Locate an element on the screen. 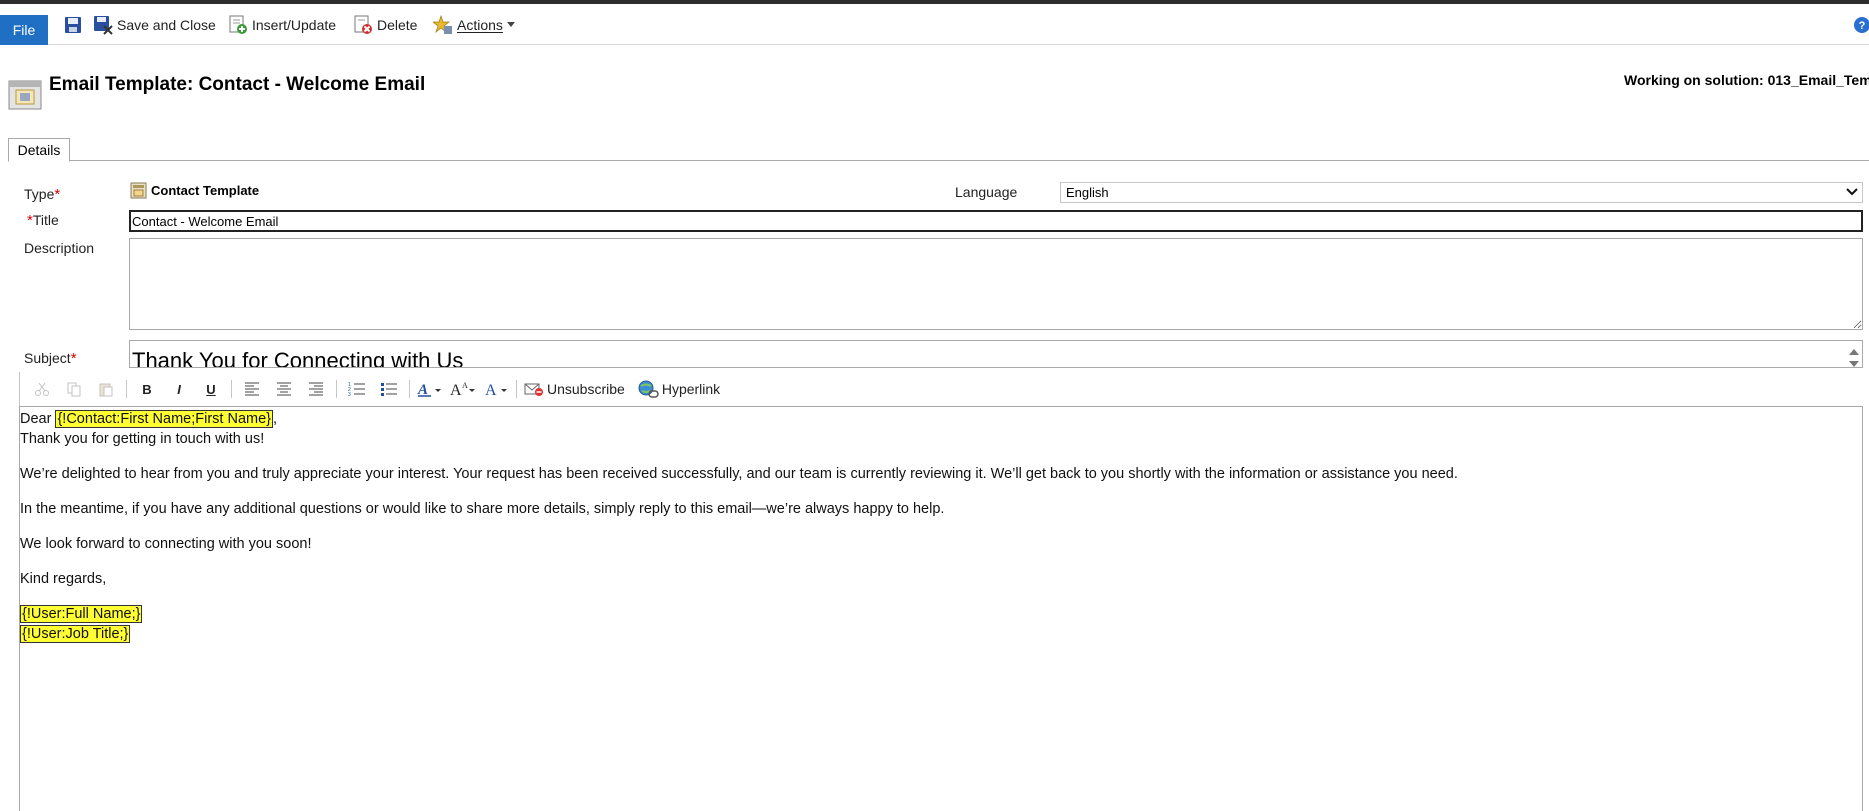  align-right-icon is located at coordinates (316, 389).